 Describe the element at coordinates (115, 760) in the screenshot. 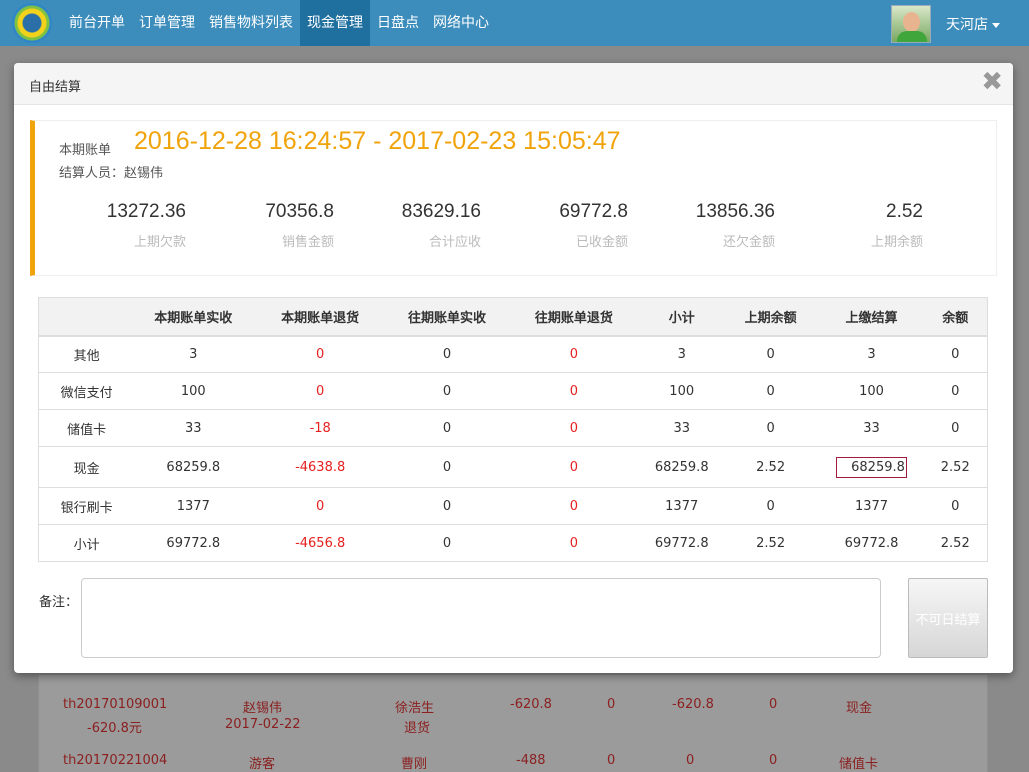

I see `bg-row2-col1: th20170221004` at that location.